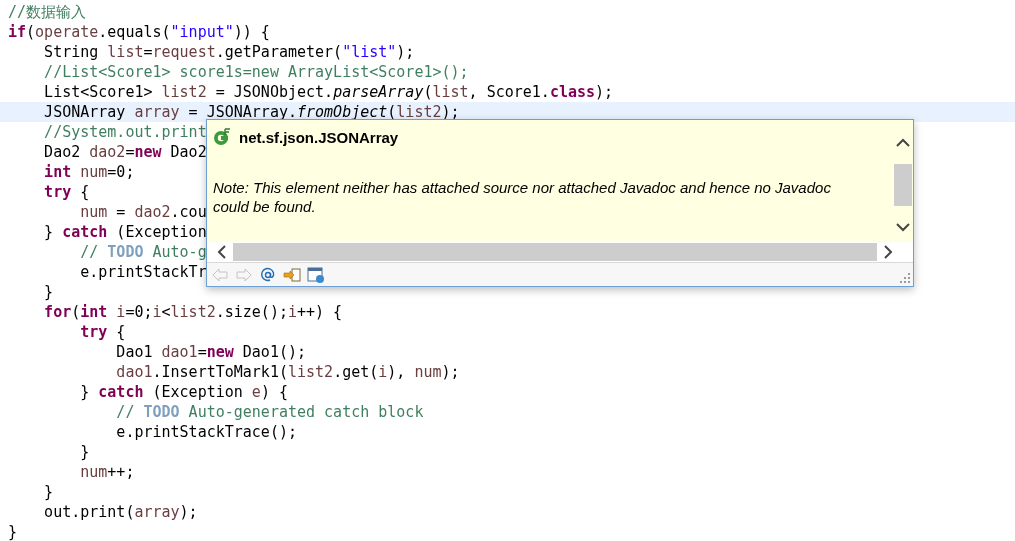 The image size is (1015, 541). What do you see at coordinates (125, 232) in the screenshot?
I see `code-line: } catch (Exception` at bounding box center [125, 232].